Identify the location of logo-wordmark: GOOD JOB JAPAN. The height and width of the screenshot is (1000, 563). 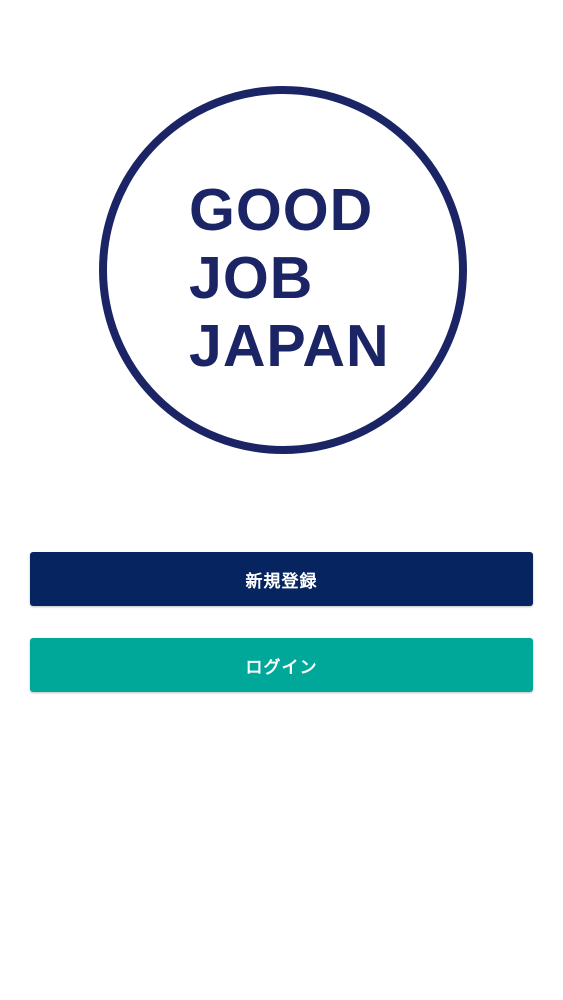
(289, 278).